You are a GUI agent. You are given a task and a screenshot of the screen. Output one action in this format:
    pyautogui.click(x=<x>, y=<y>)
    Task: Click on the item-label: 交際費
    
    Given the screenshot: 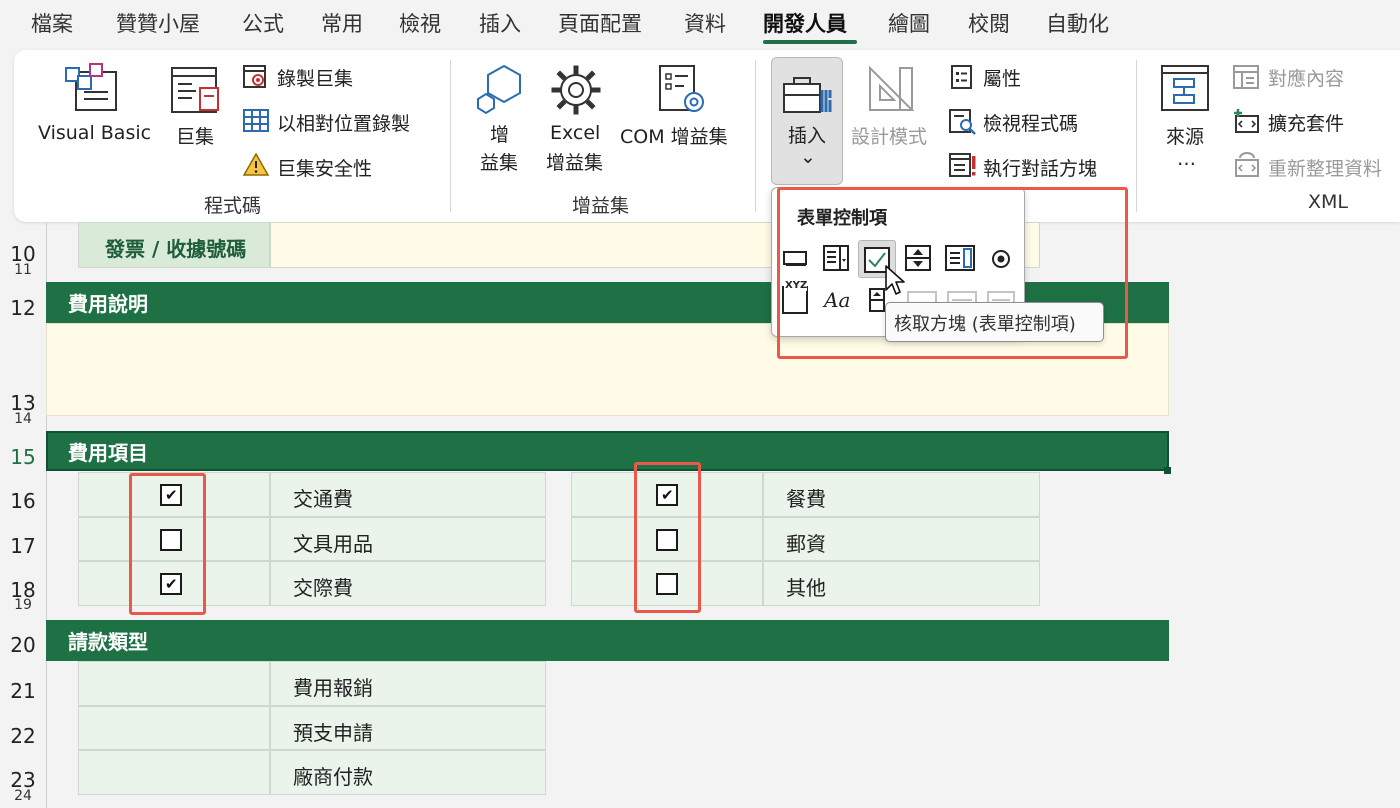 What is the action you would take?
    pyautogui.click(x=323, y=588)
    